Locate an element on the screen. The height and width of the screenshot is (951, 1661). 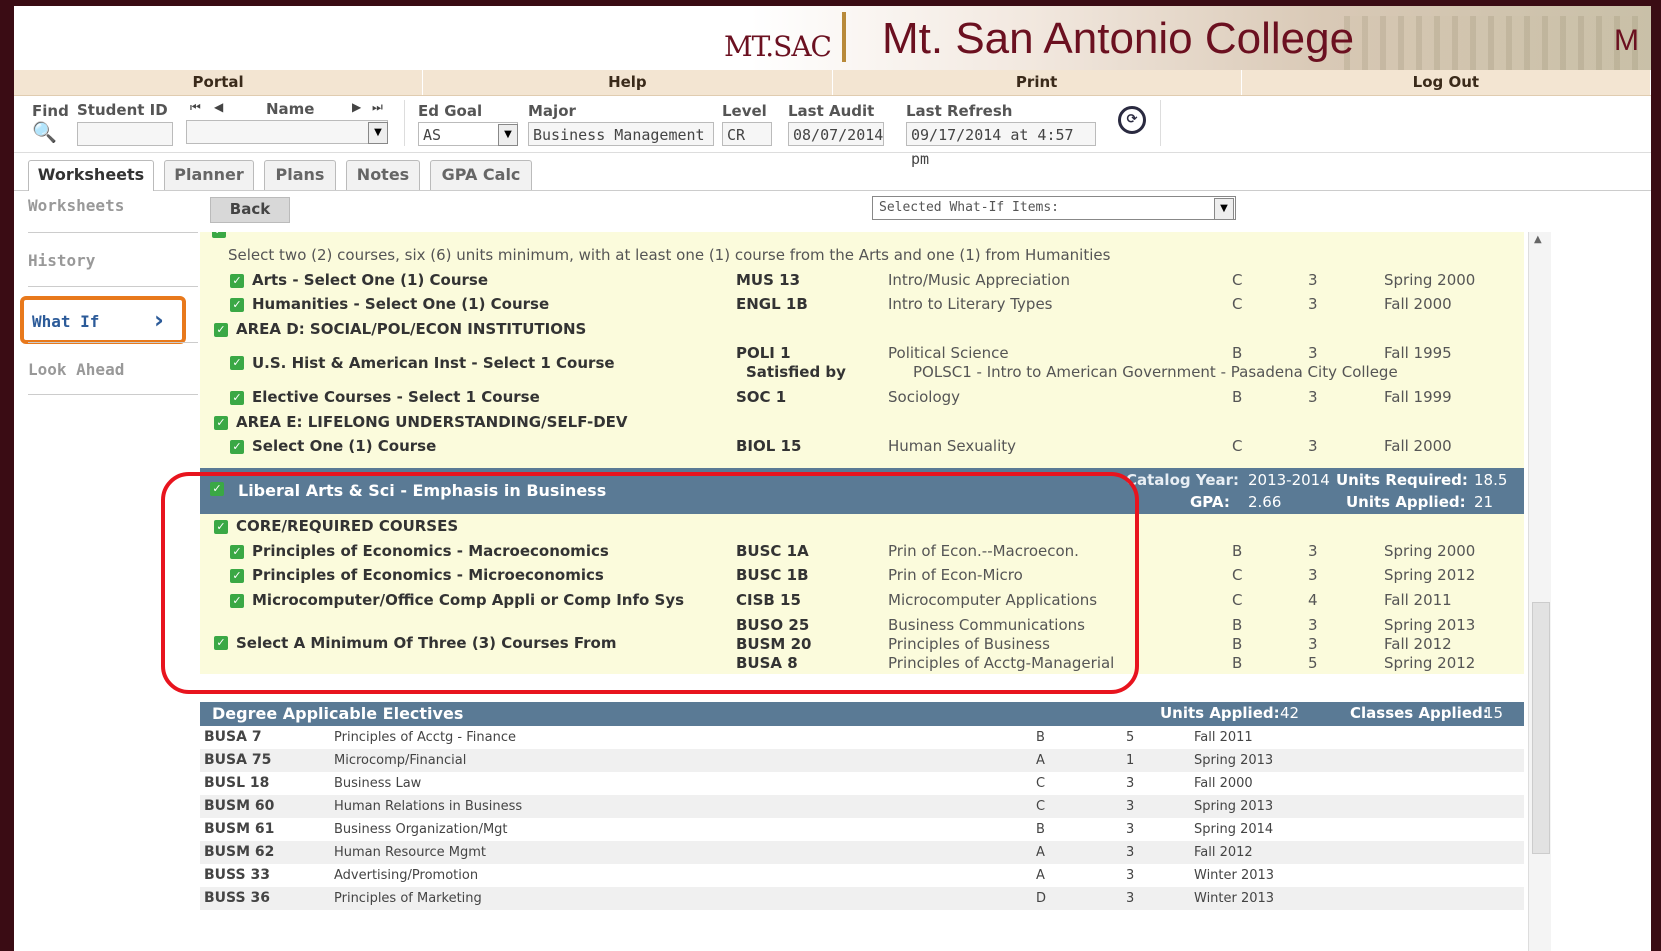
sidebar-item-worksheets: Worksheets is located at coordinates (113, 205).